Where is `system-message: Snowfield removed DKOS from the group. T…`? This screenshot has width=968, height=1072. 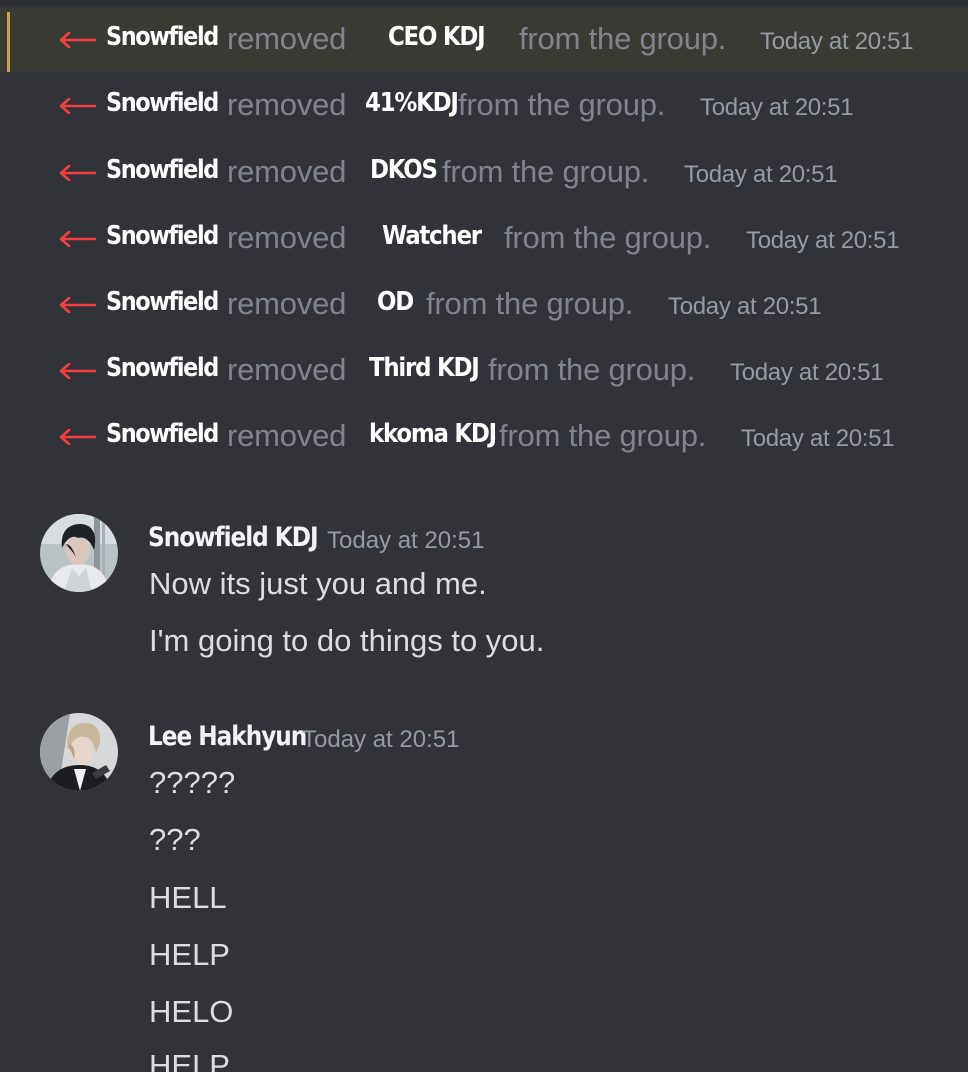 system-message: Snowfield removed DKOS from the group. T… is located at coordinates (484, 173).